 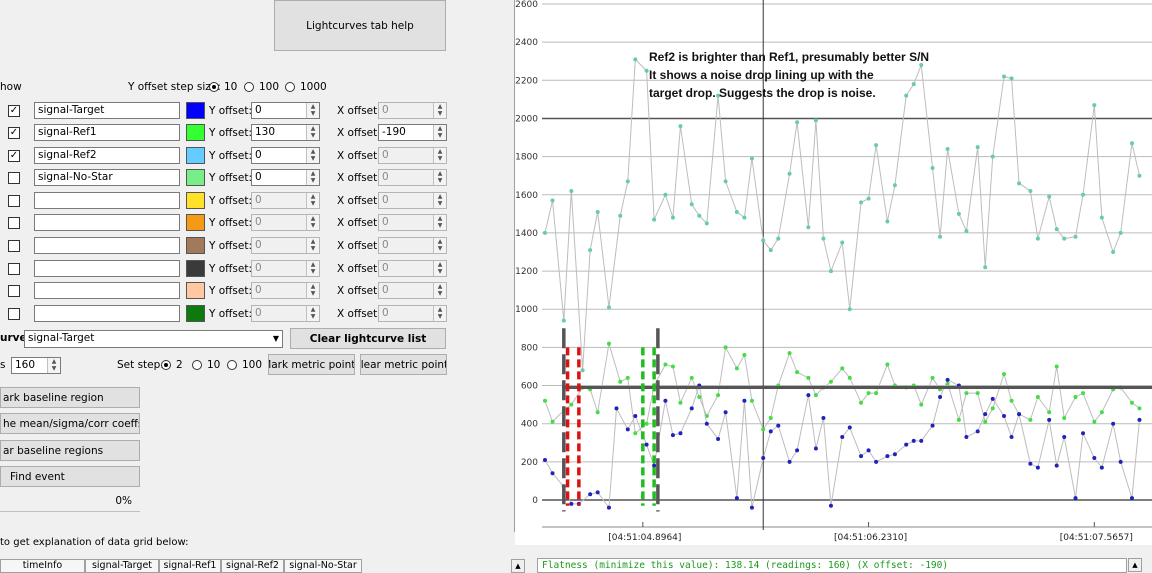 I want to click on row-3-visible-checkbox, so click(x=14, y=178).